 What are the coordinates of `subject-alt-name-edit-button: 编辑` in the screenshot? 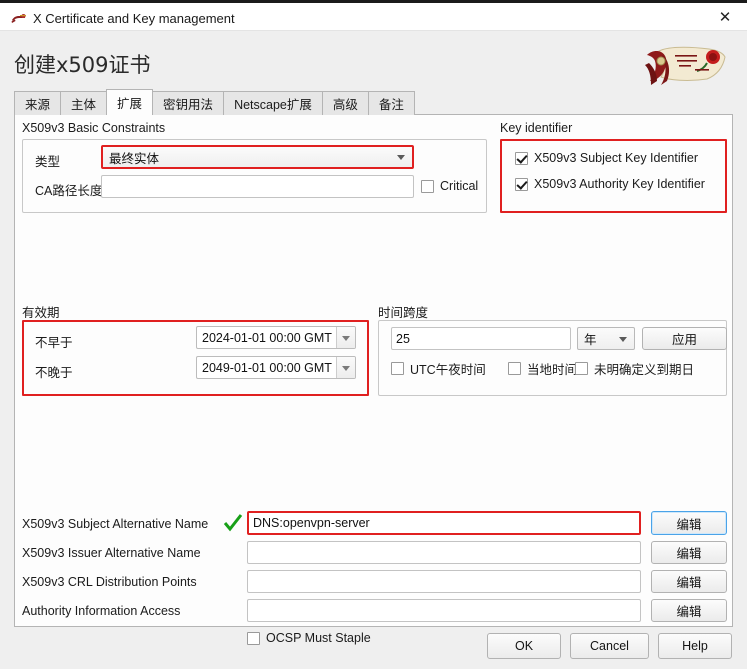 It's located at (689, 523).